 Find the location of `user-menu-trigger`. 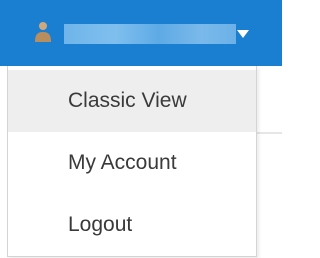

user-menu-trigger is located at coordinates (144, 33).